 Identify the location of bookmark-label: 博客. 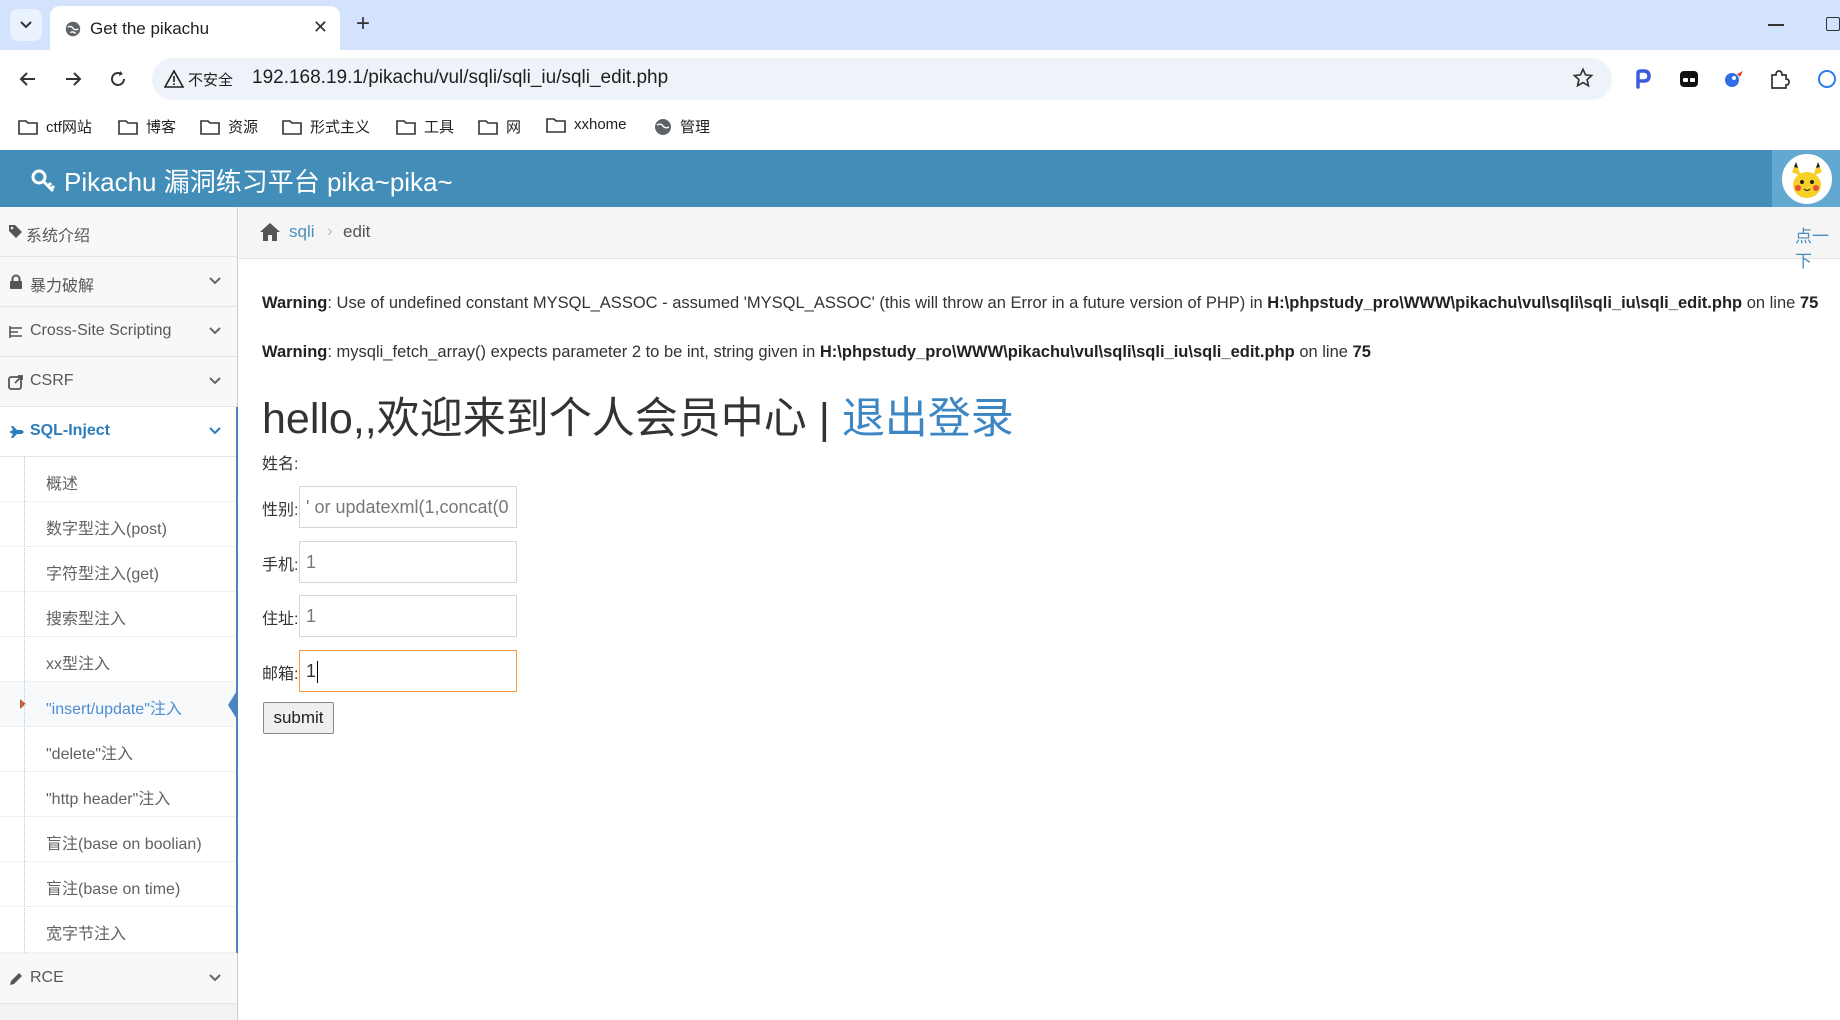
(161, 127).